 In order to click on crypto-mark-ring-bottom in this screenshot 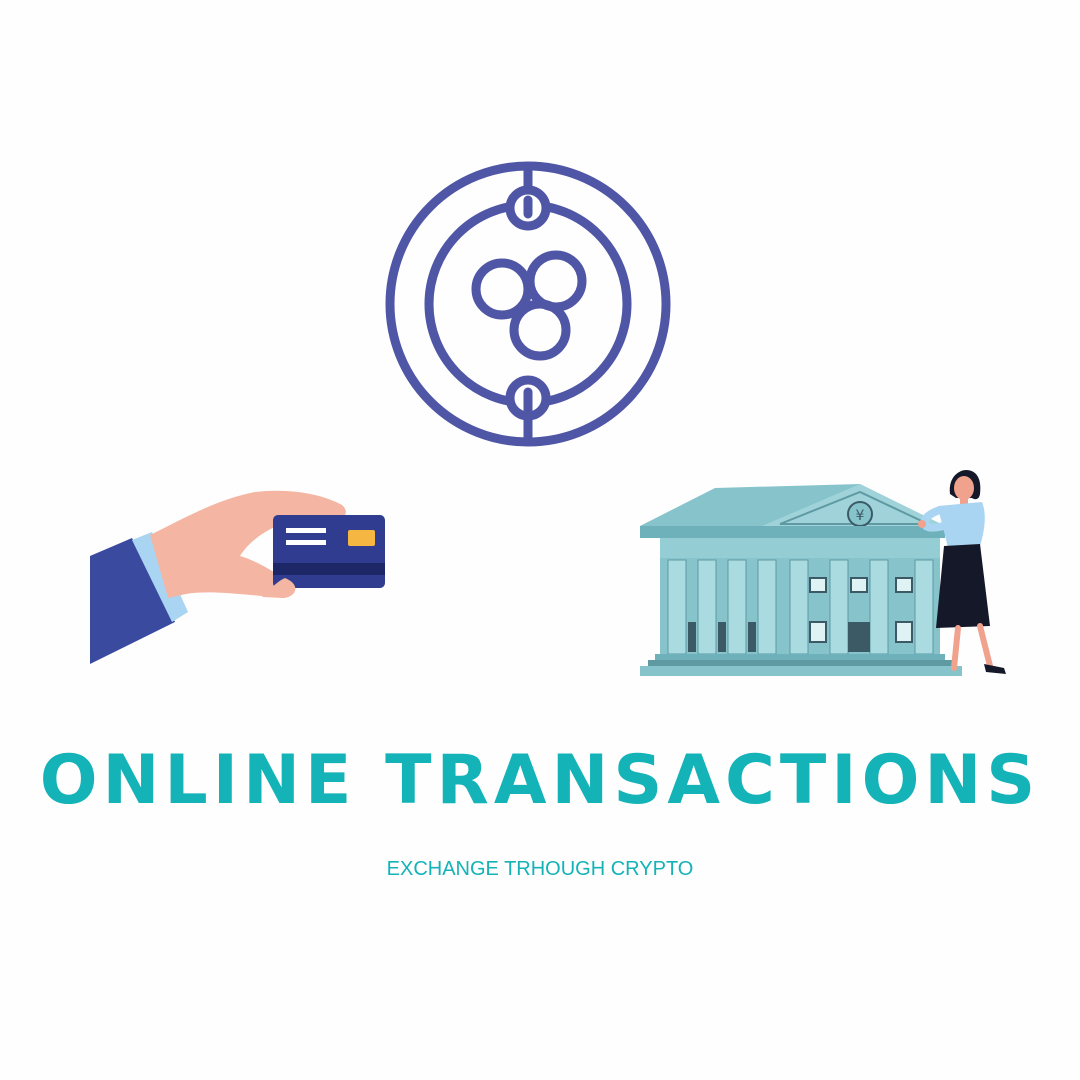, I will do `click(540, 330)`.